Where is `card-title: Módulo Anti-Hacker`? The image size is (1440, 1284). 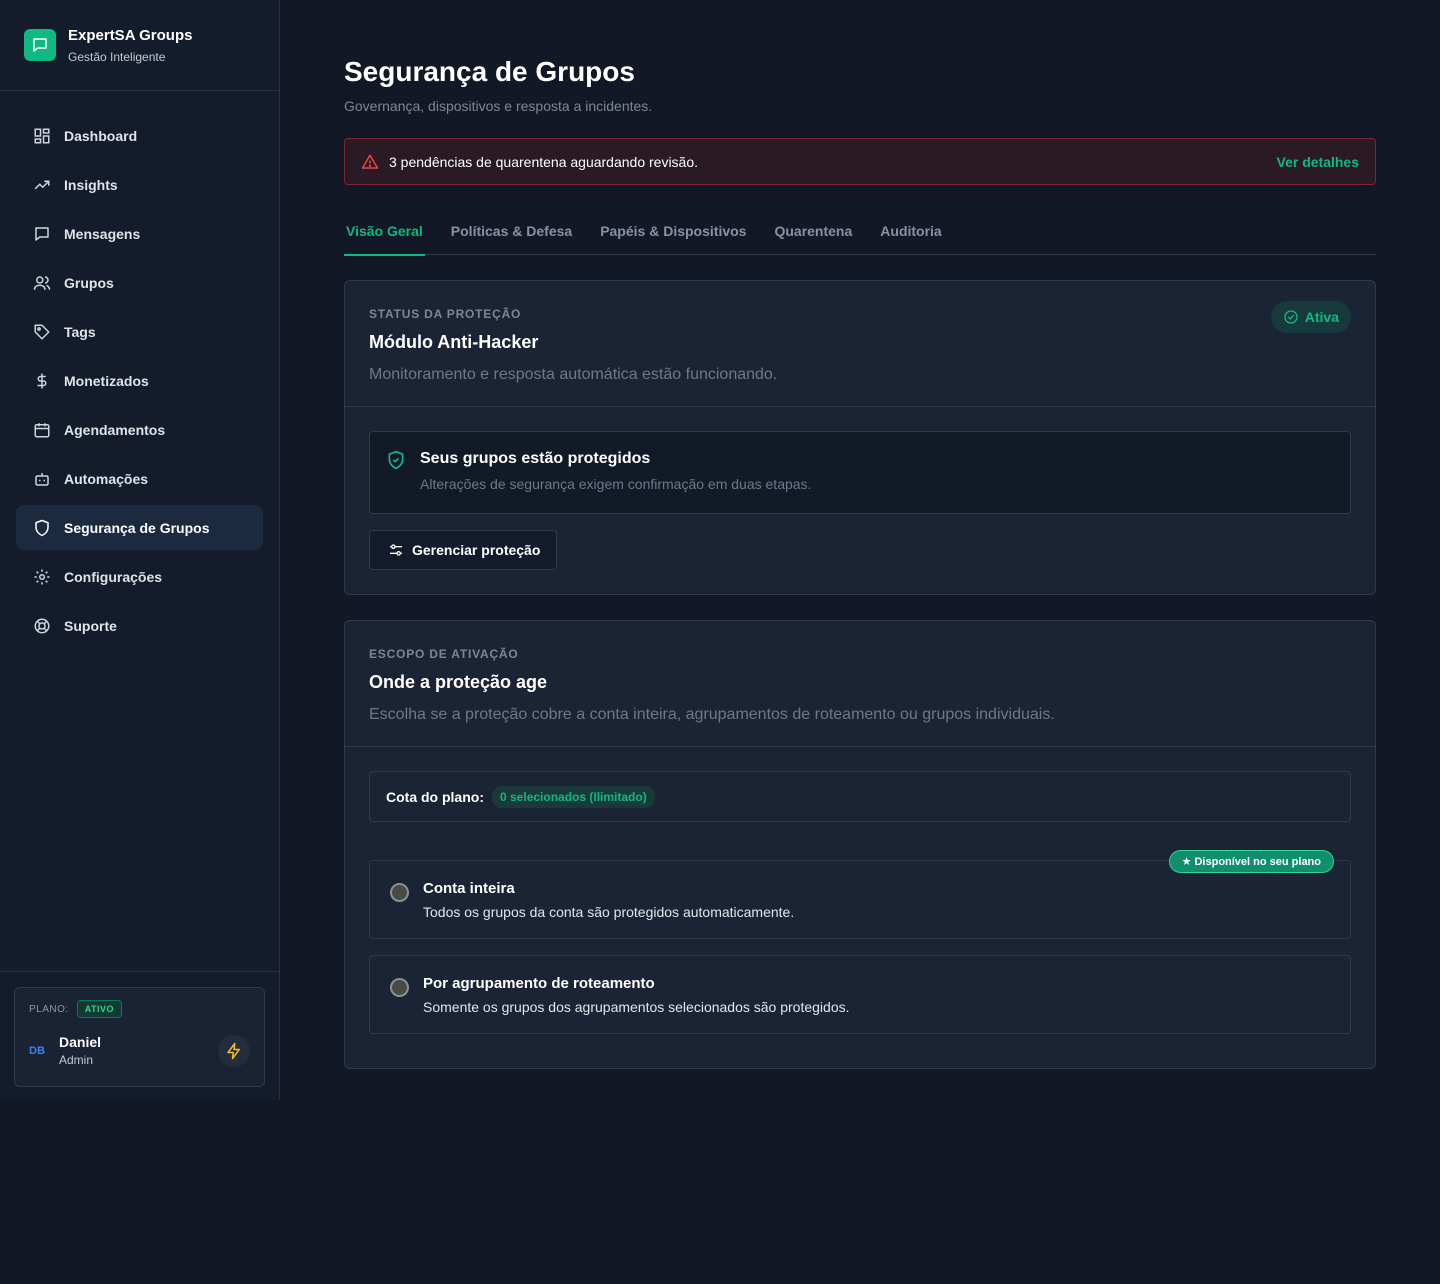 card-title: Módulo Anti-Hacker is located at coordinates (454, 342).